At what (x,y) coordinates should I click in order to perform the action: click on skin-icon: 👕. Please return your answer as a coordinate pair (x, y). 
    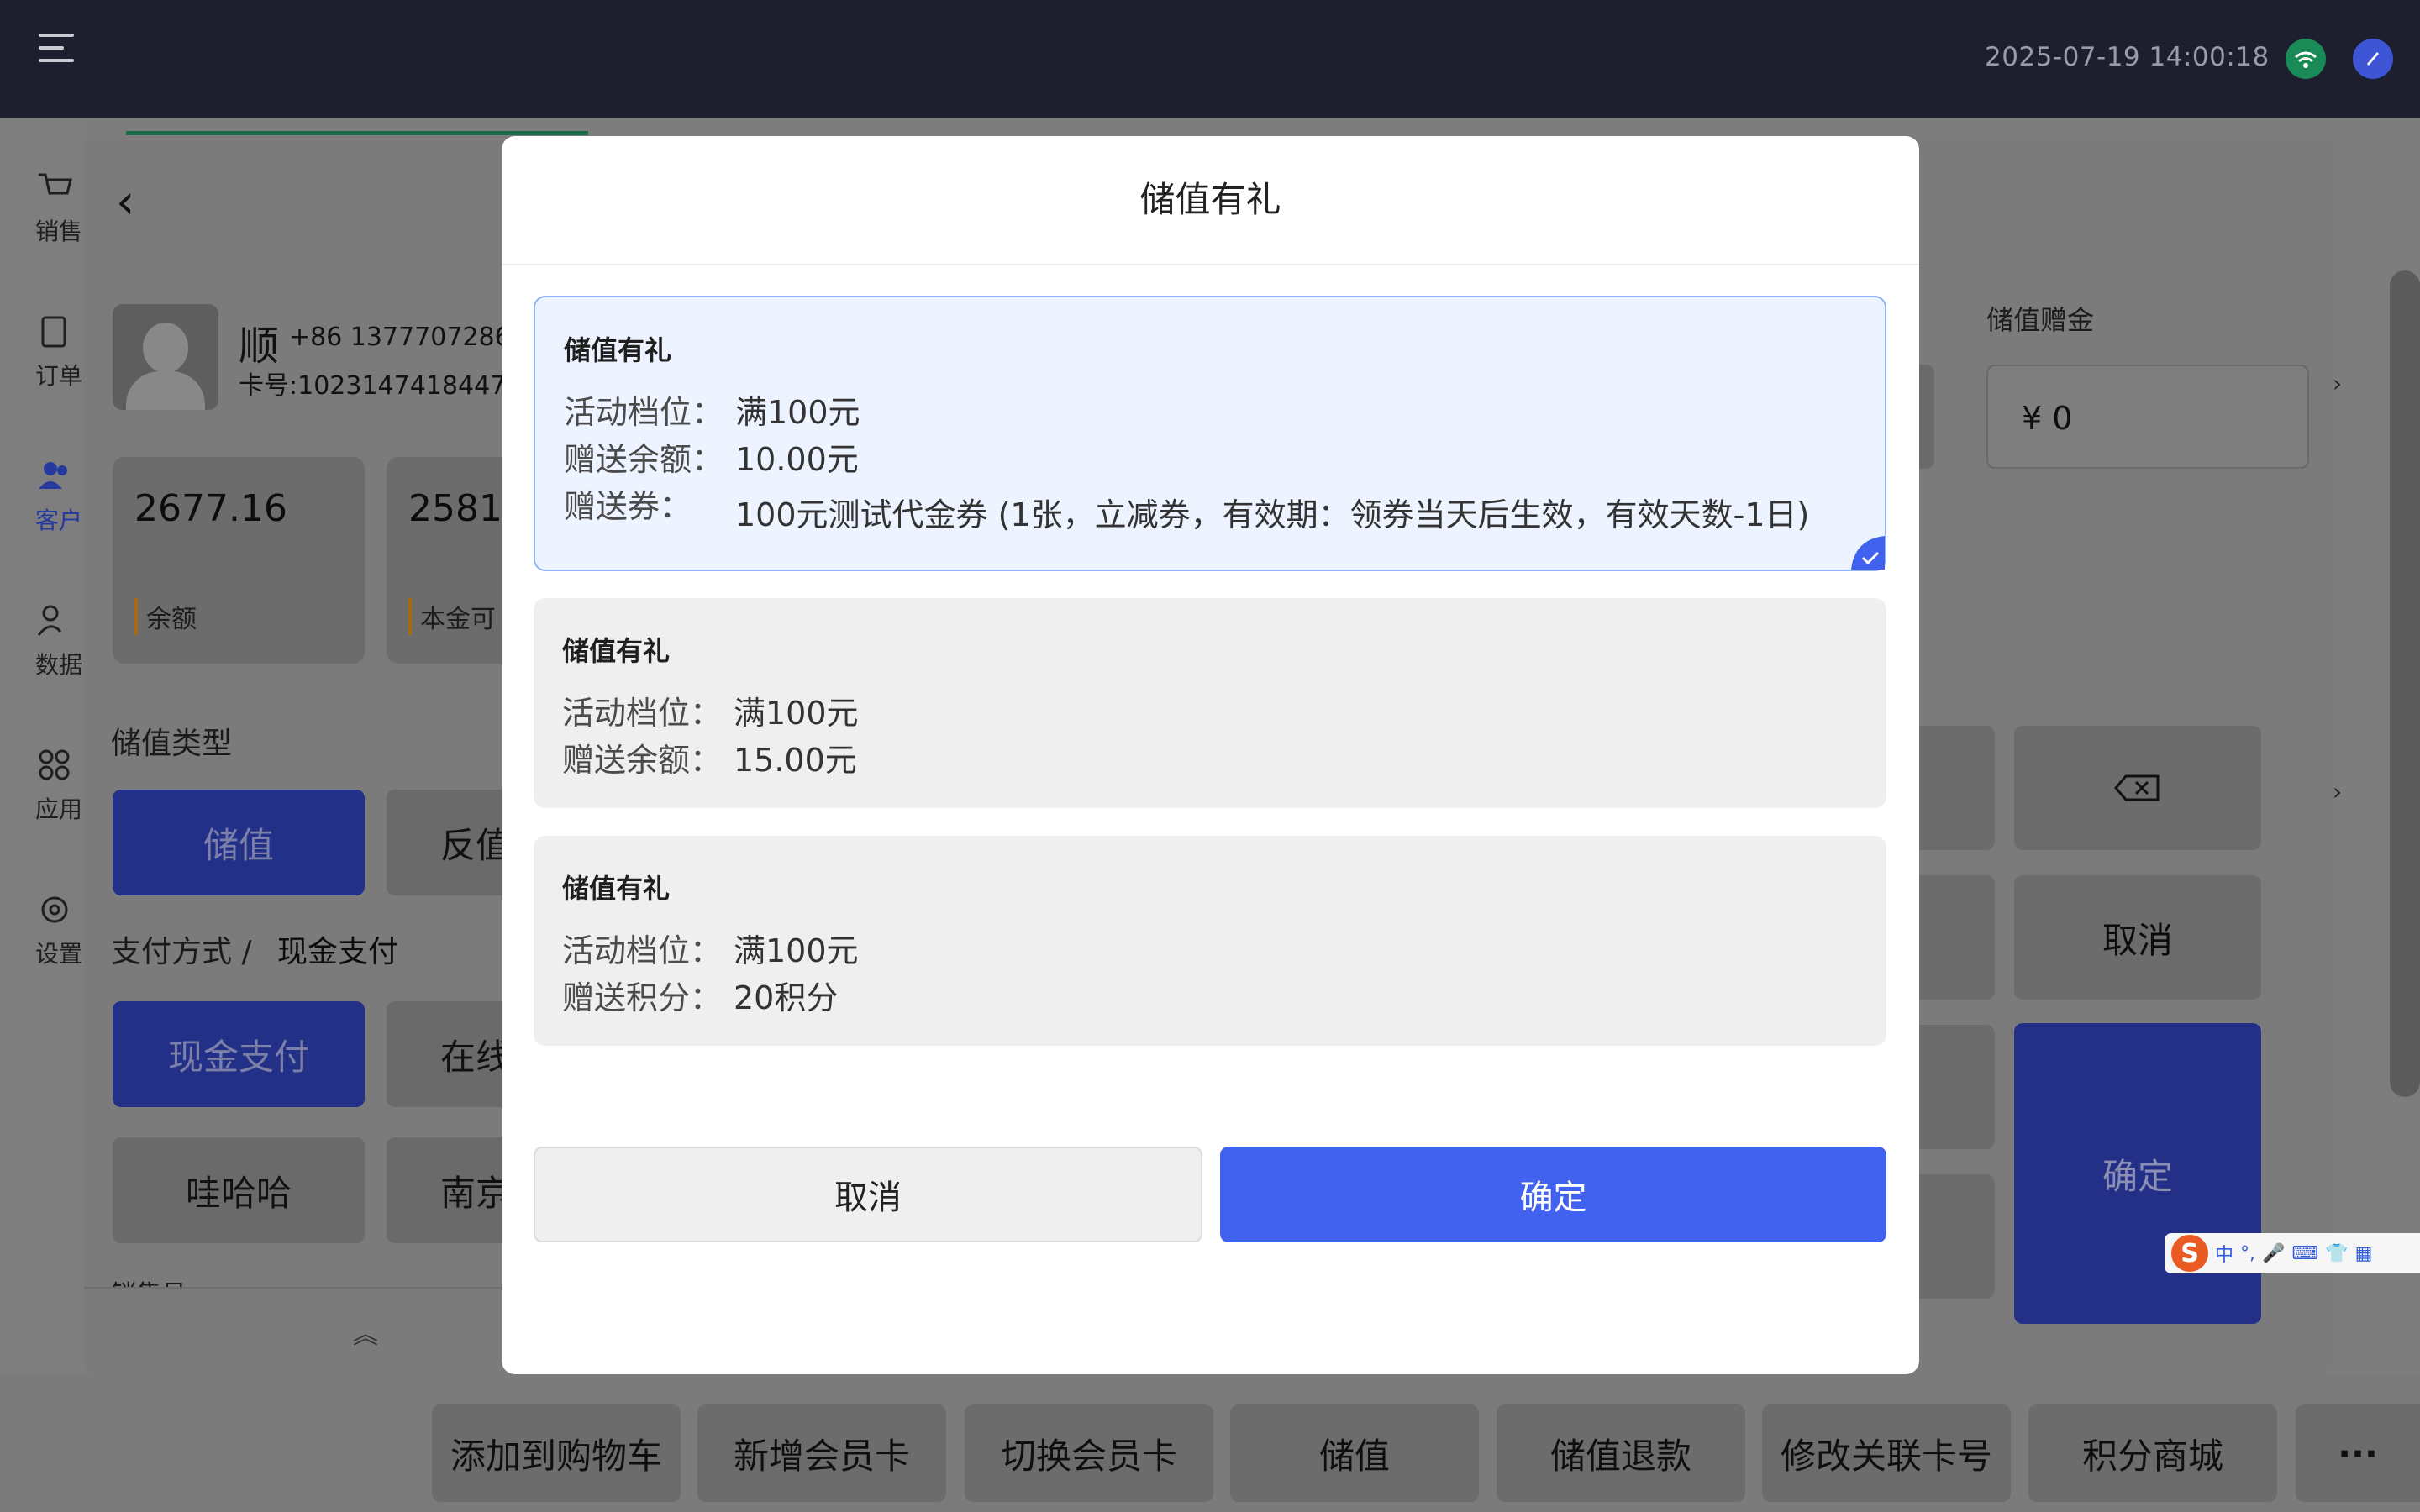
    Looking at the image, I should click on (2336, 1253).